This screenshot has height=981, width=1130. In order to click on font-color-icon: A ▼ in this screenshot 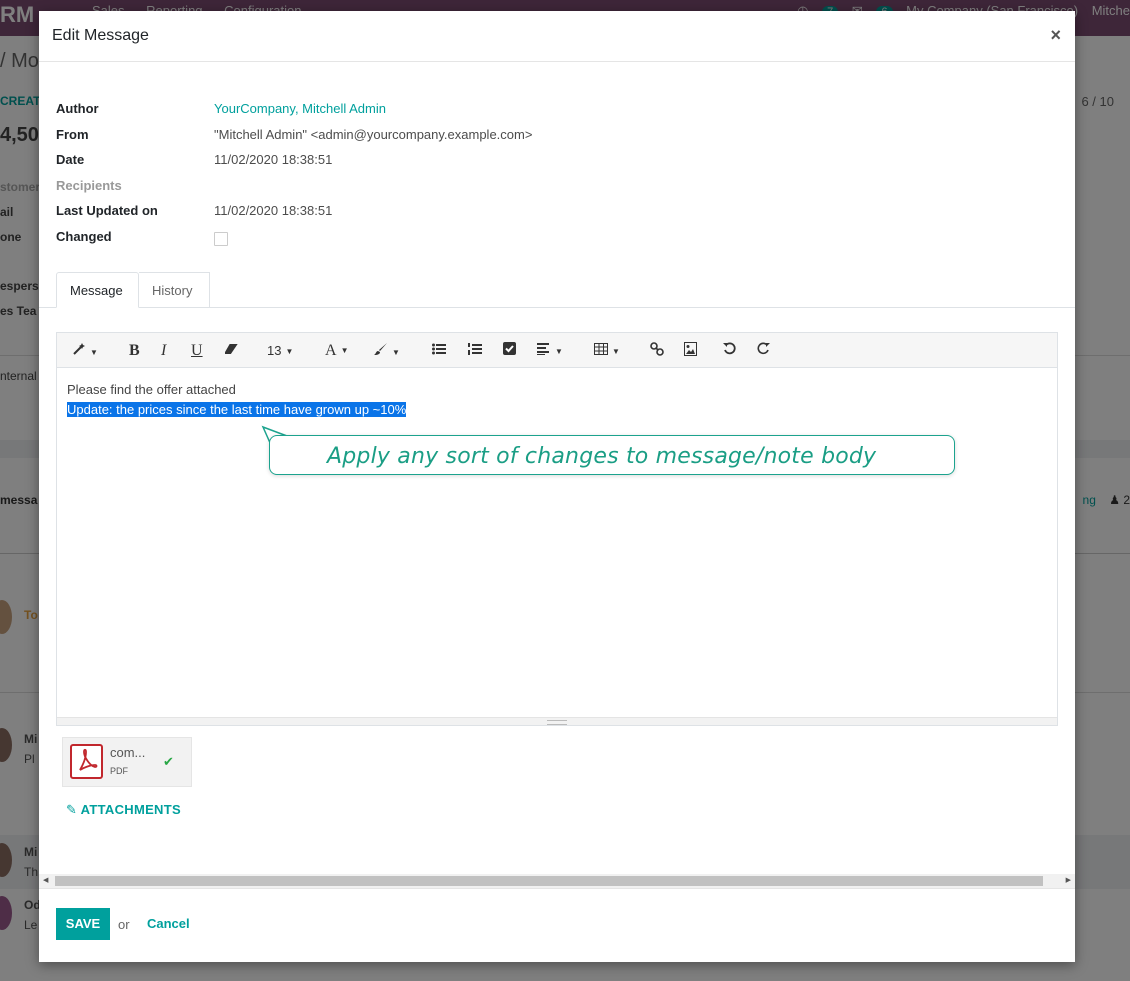, I will do `click(336, 351)`.